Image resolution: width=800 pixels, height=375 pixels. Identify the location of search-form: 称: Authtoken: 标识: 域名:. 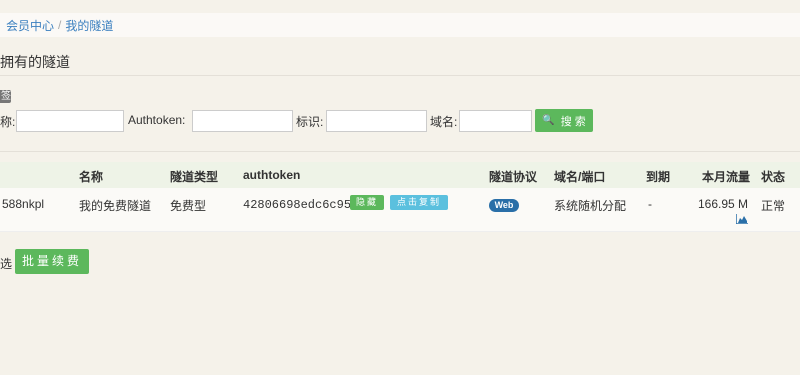
(400, 121).